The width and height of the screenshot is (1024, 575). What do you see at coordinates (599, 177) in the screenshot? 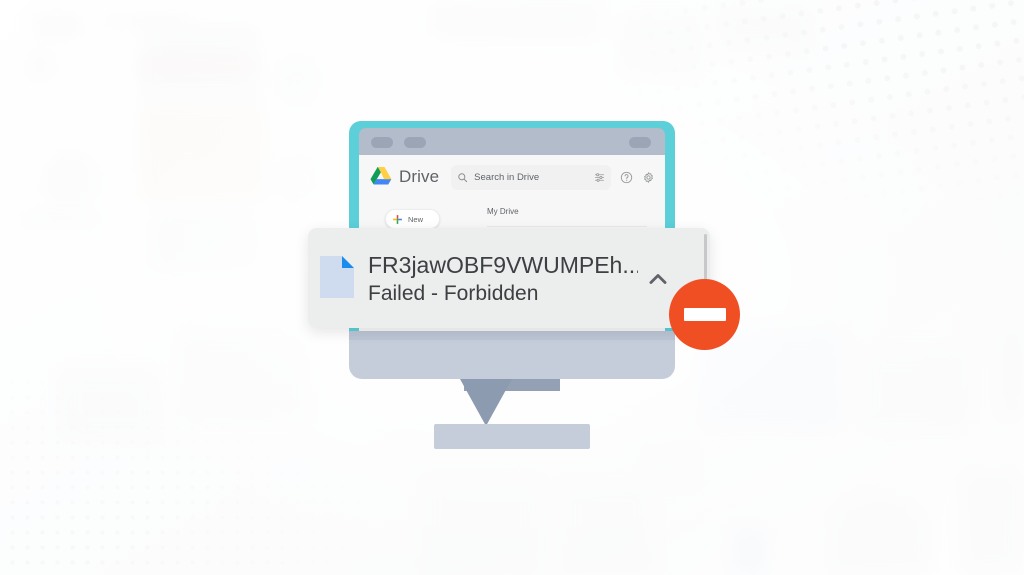
I see `tune-icon` at bounding box center [599, 177].